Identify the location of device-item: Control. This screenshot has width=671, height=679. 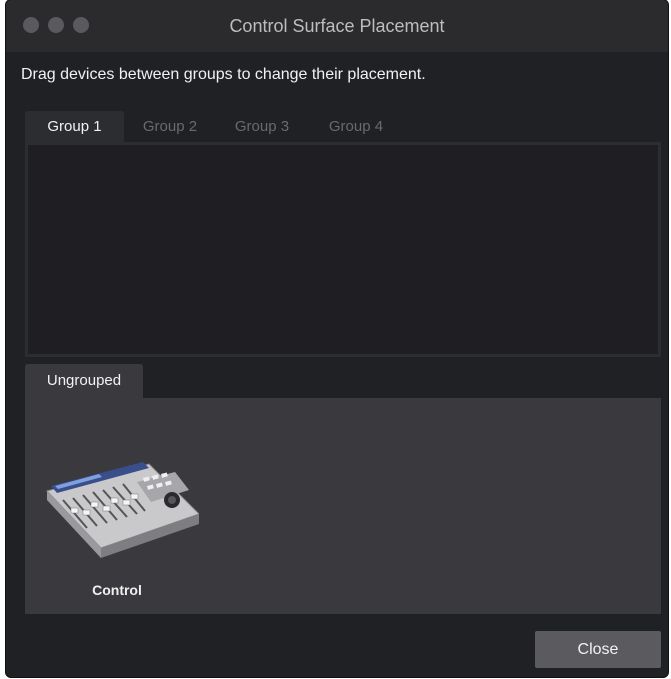
(119, 521).